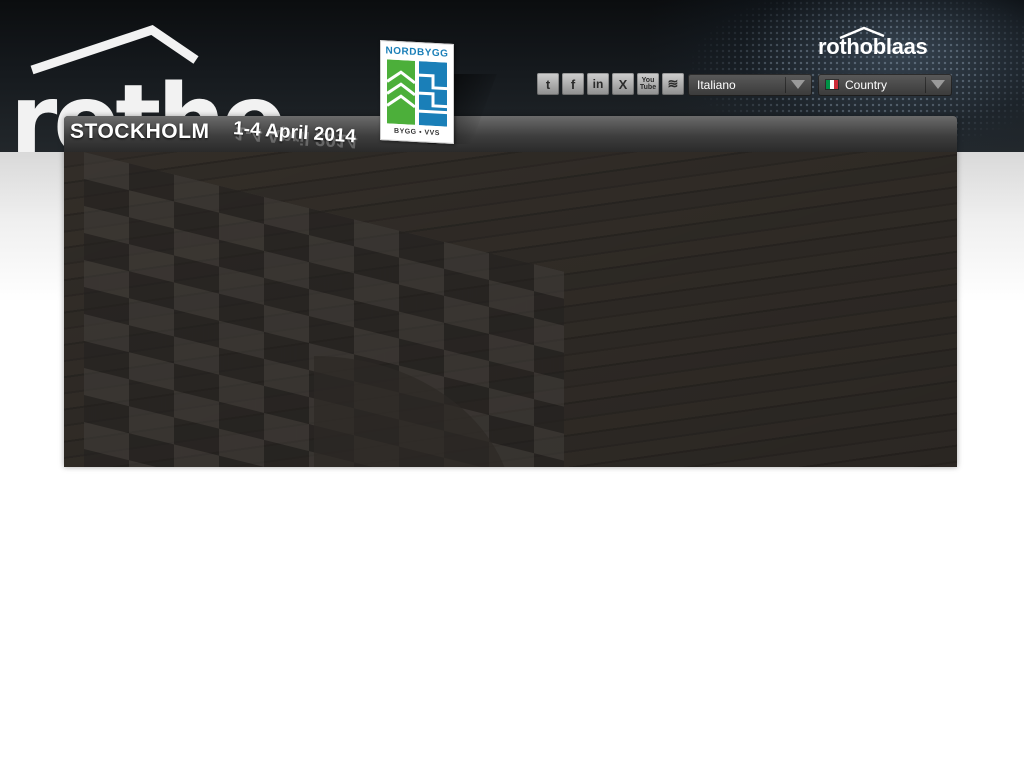  What do you see at coordinates (598, 84) in the screenshot?
I see `linkedin-icon: in` at bounding box center [598, 84].